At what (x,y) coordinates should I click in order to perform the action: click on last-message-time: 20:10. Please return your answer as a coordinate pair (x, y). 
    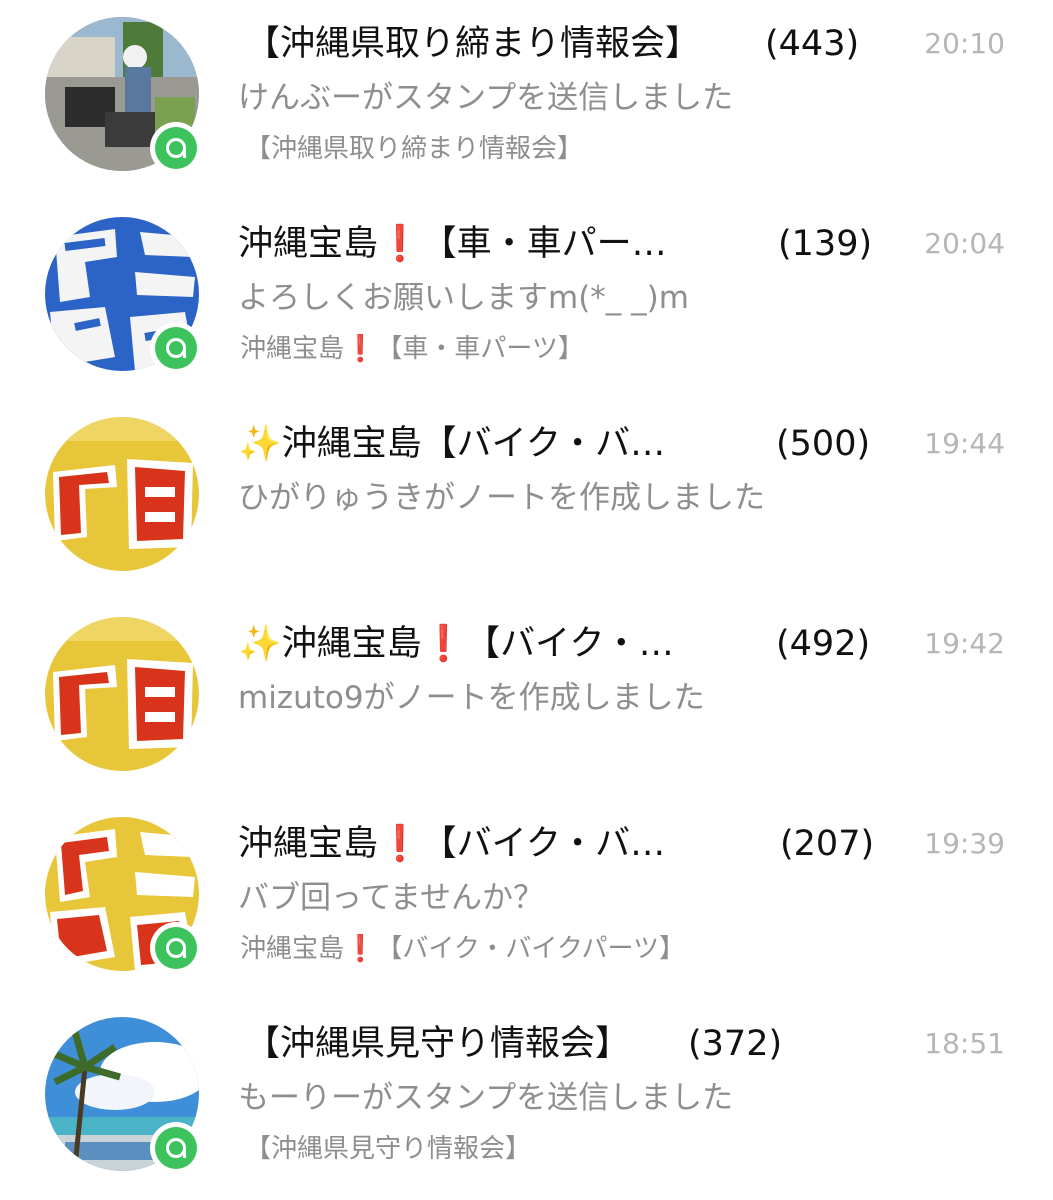
    Looking at the image, I should click on (964, 43).